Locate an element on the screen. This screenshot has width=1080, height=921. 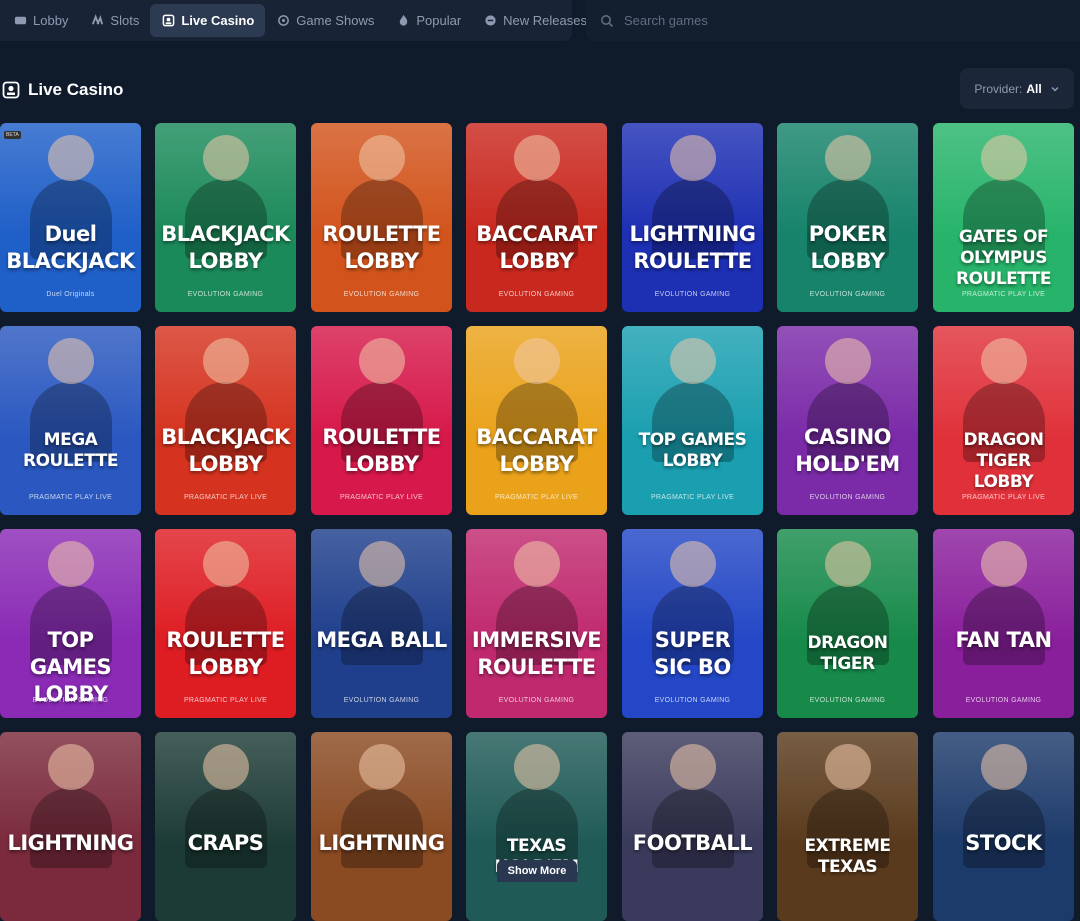
slots-icon is located at coordinates (97, 21).